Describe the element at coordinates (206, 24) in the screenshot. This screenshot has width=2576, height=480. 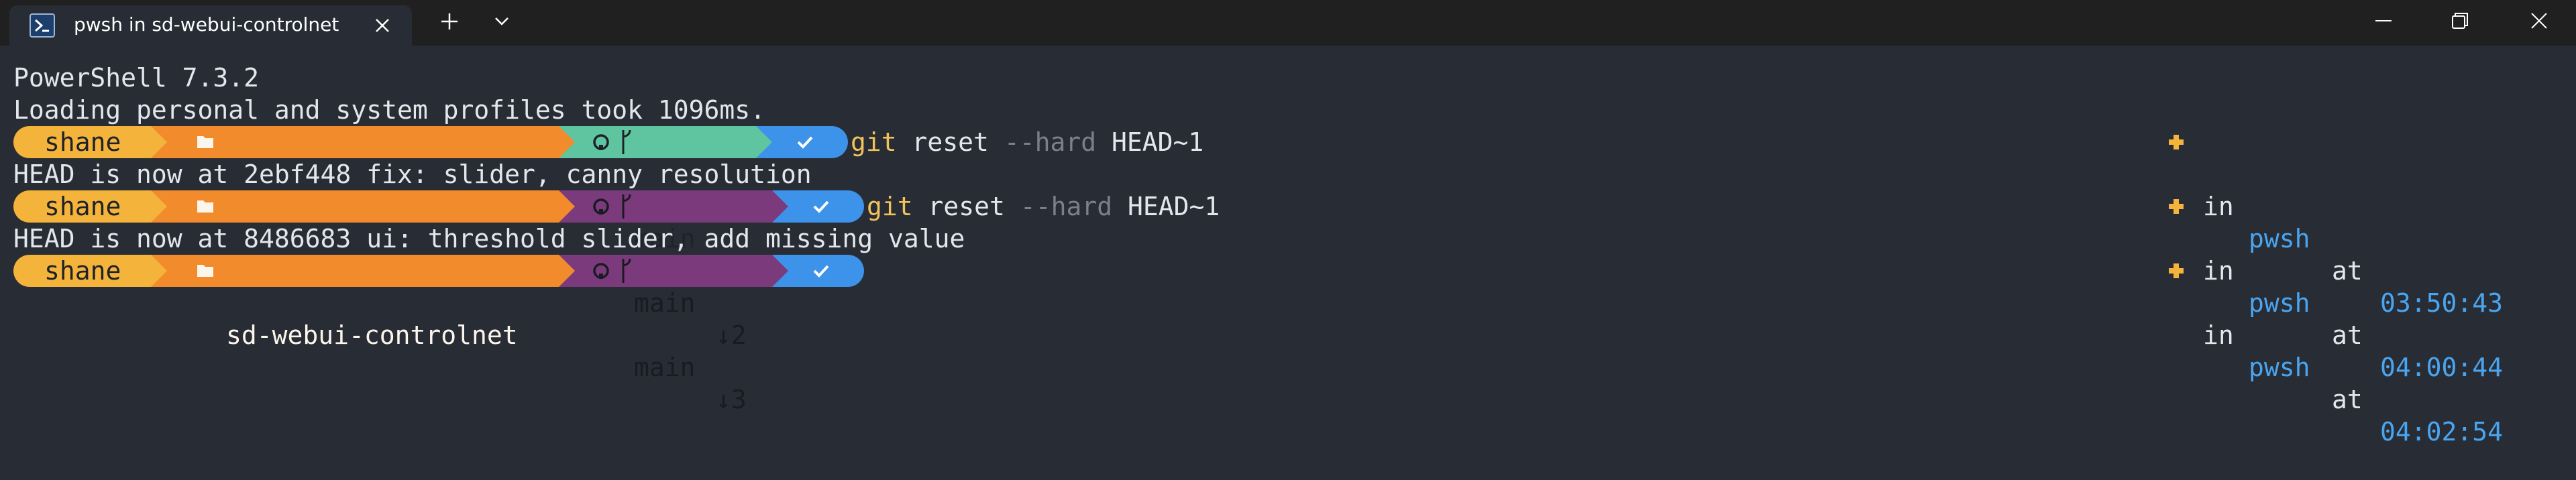
I see `tab-title: pwsh in sd-webui-controlnet` at that location.